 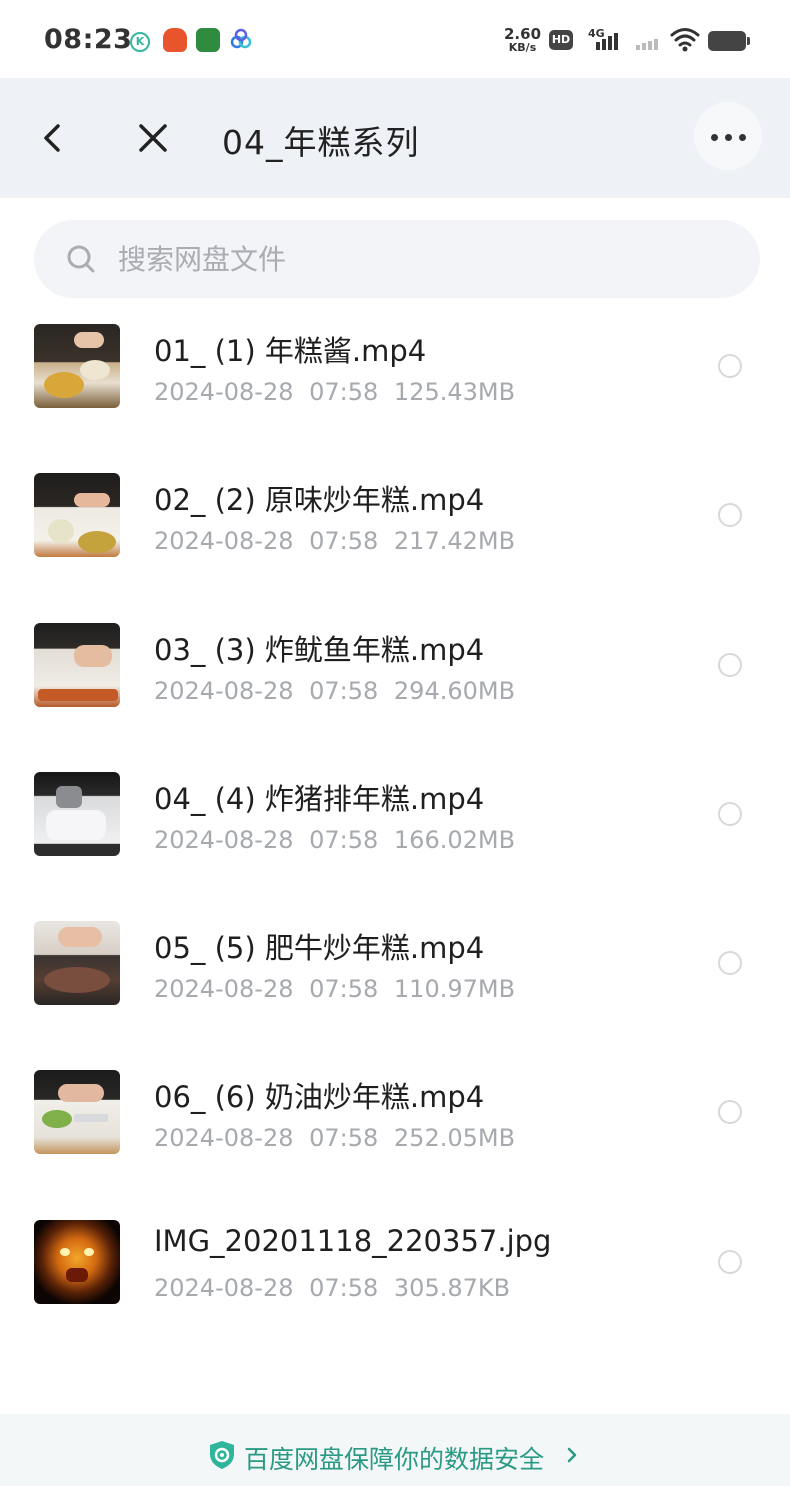 What do you see at coordinates (561, 40) in the screenshot?
I see `hd-badge: HD` at bounding box center [561, 40].